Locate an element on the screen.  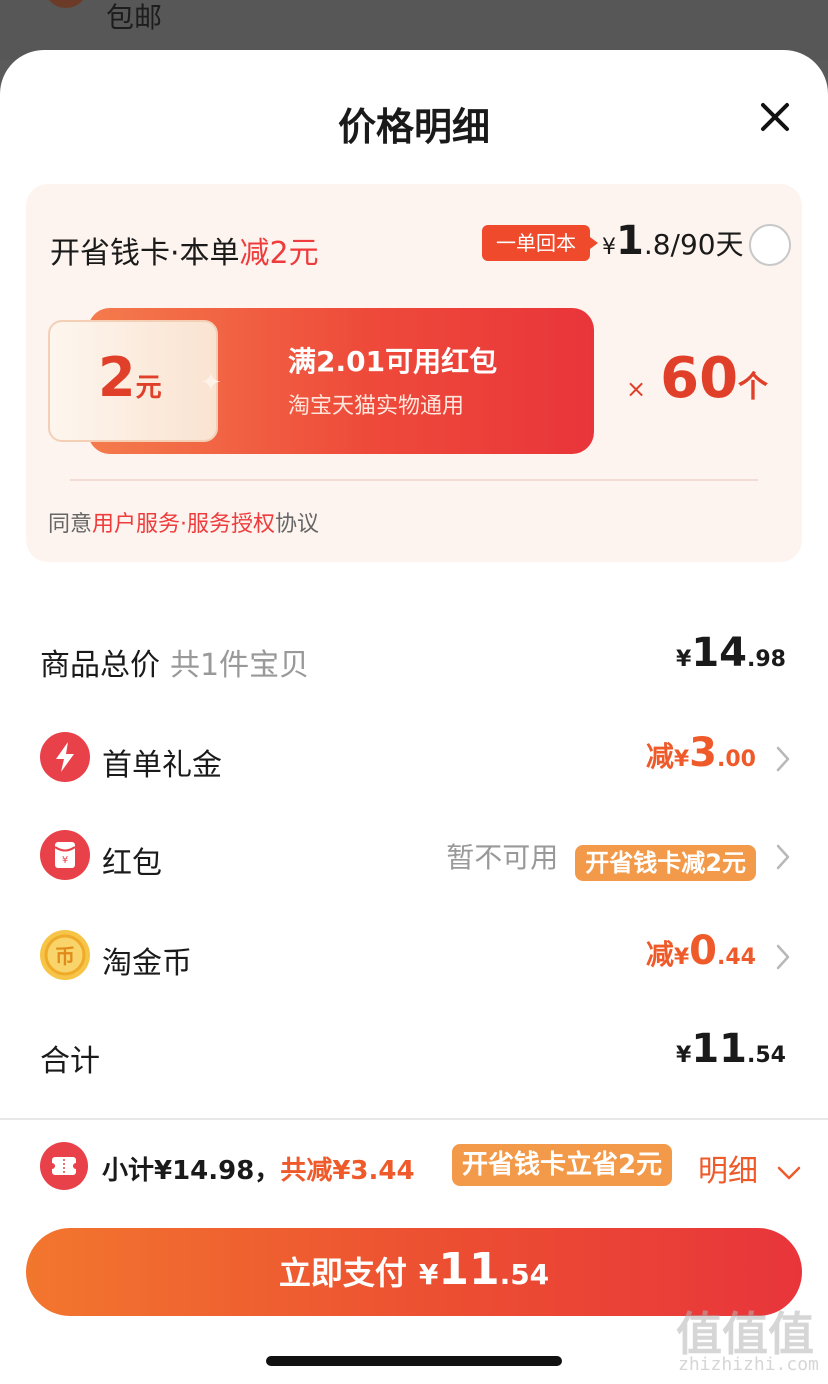
coupon-quantity-number: 60 is located at coordinates (699, 378).